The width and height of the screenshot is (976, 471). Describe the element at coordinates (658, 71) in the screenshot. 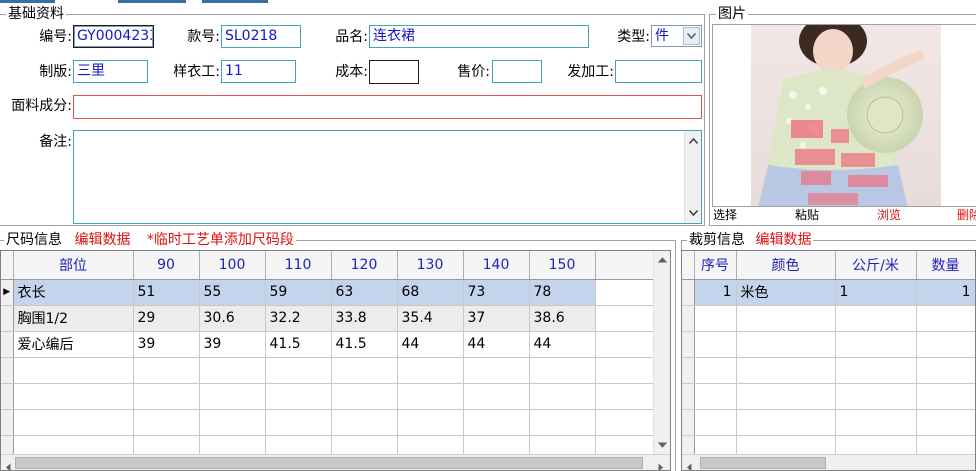

I see `outsource-field` at that location.